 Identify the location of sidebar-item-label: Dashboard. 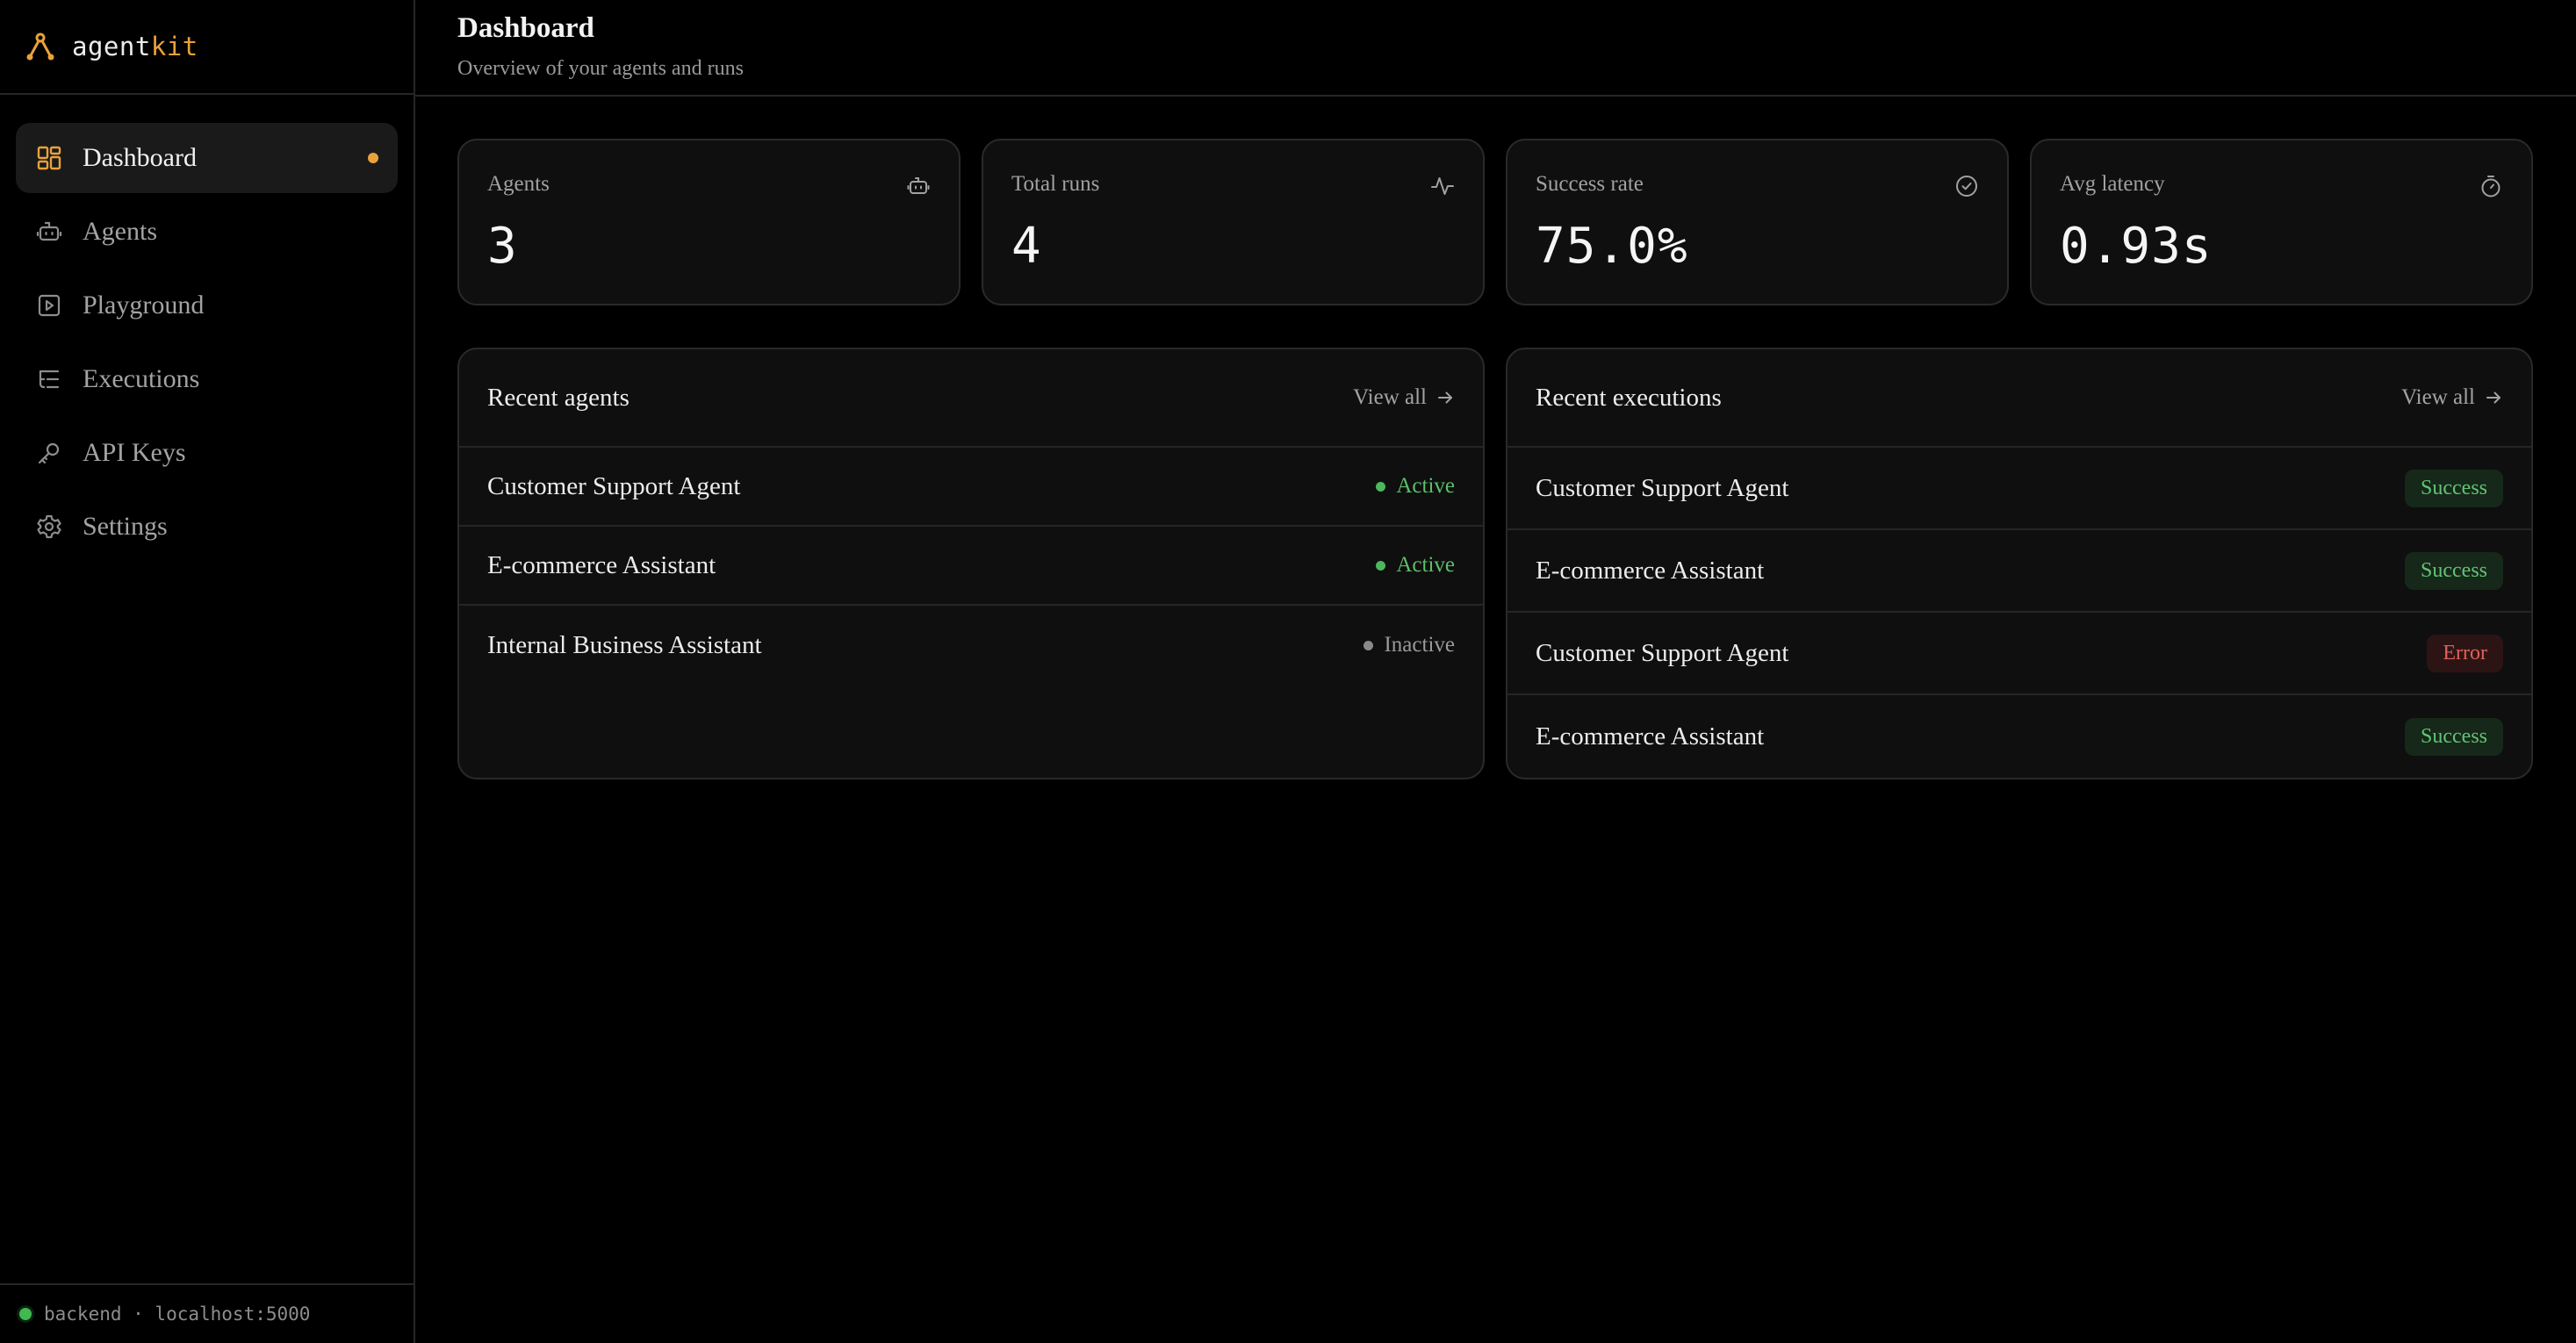
(140, 157).